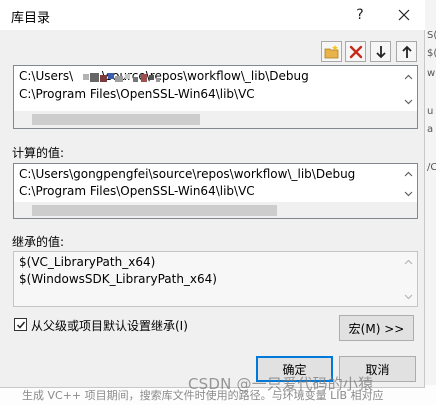 The image size is (436, 405). I want to click on dialog-title: 库目录, so click(31, 18).